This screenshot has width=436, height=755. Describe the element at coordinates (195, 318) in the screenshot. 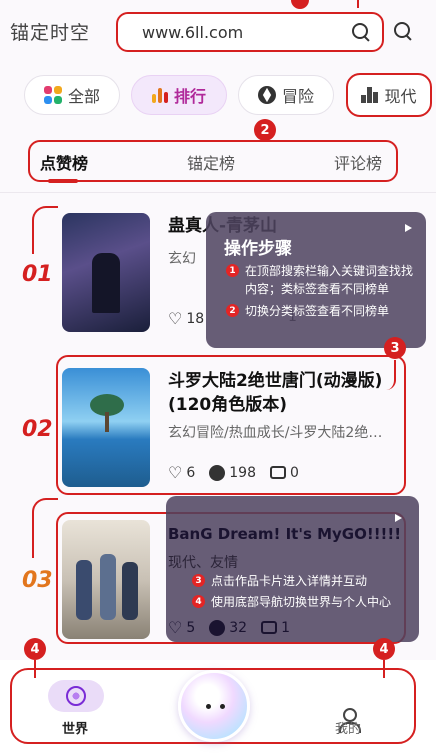

I see `like-count: 18` at that location.